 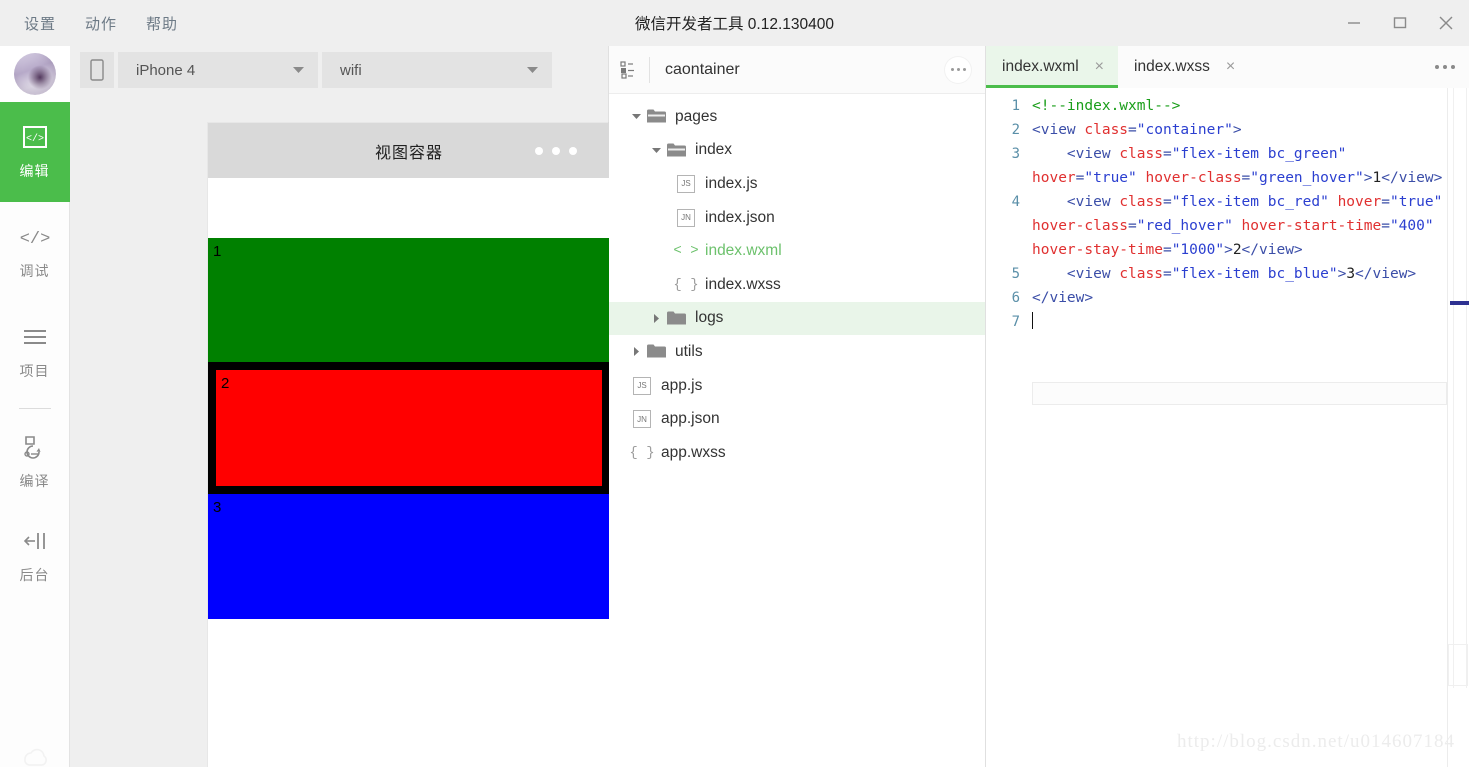 I want to click on window-controls, so click(x=1400, y=23).